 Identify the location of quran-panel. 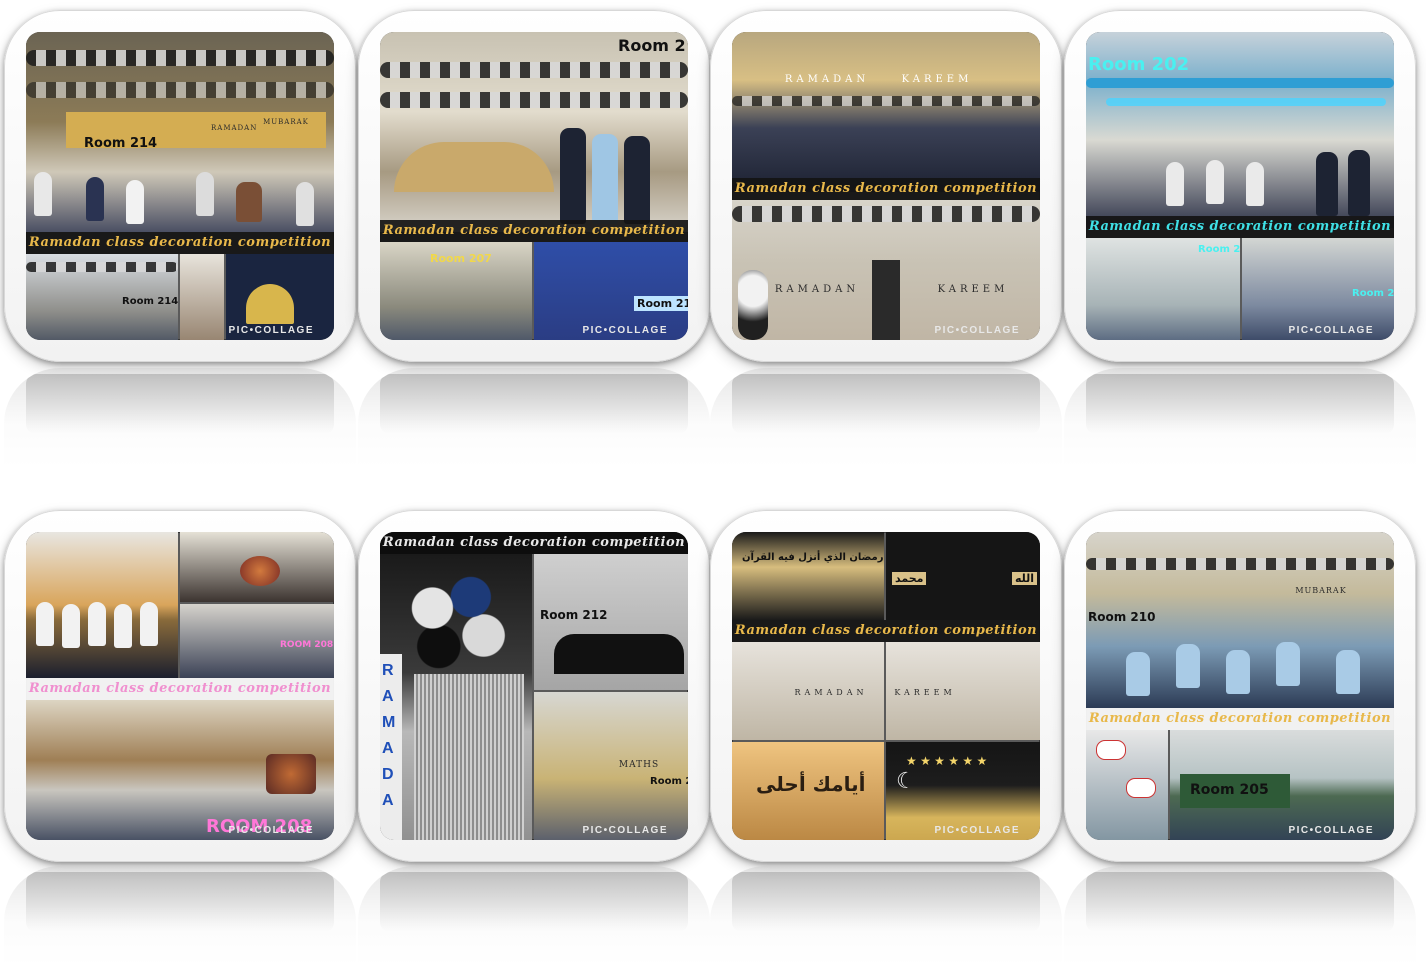
(886, 300).